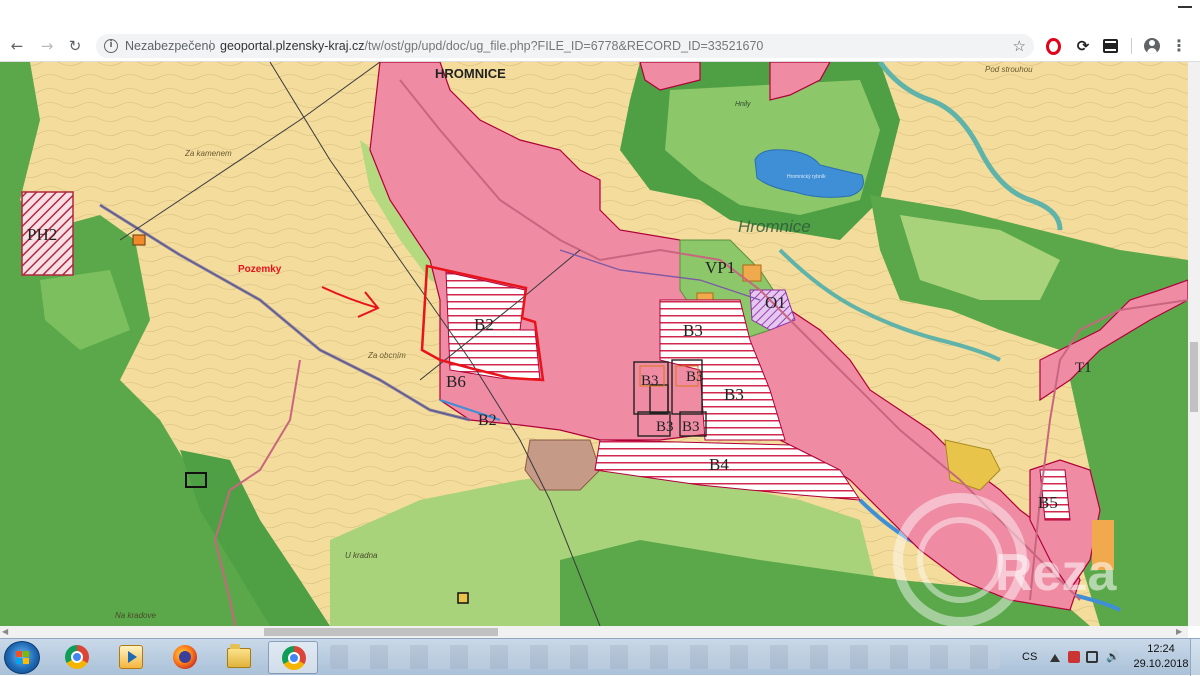 The height and width of the screenshot is (676, 1200). Describe the element at coordinates (456, 381) in the screenshot. I see `zone-label-b6: B6` at that location.